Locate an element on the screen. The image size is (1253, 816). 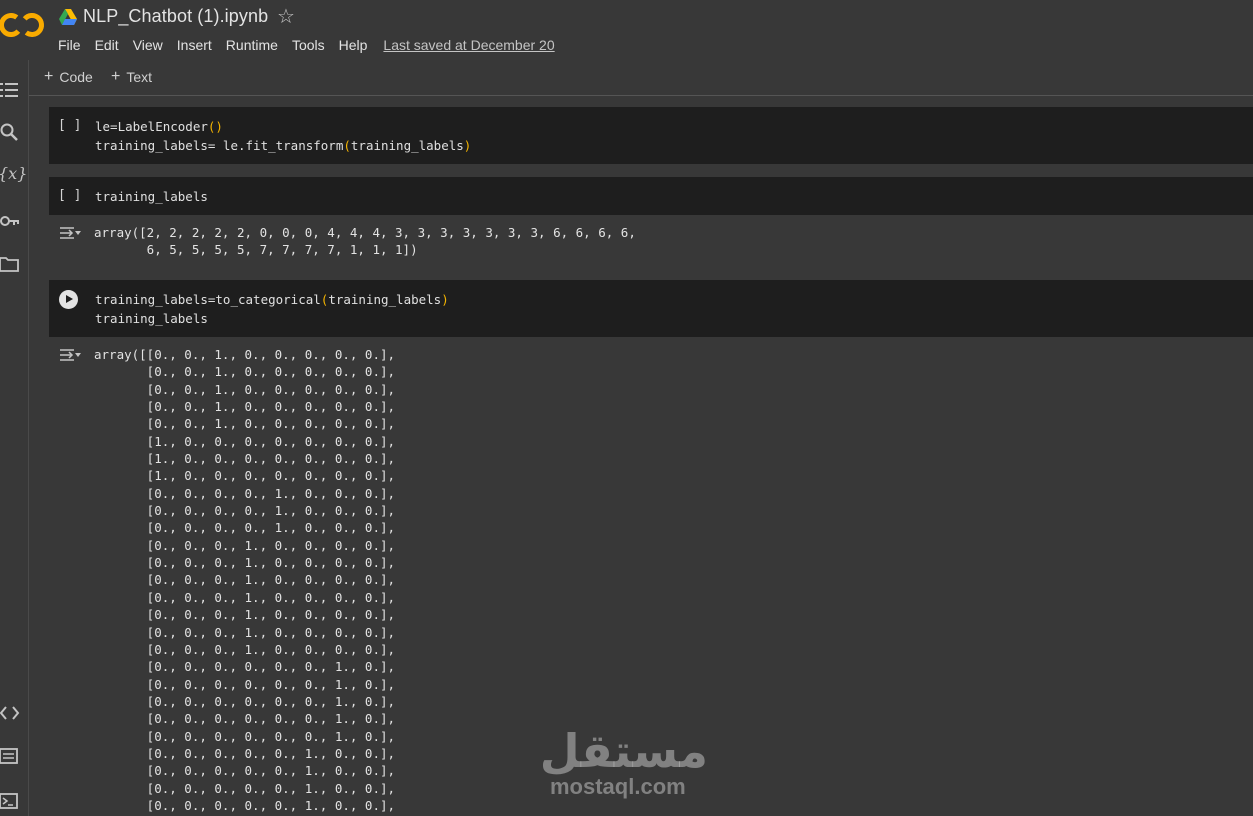
add-text-button: + Text is located at coordinates (131, 77).